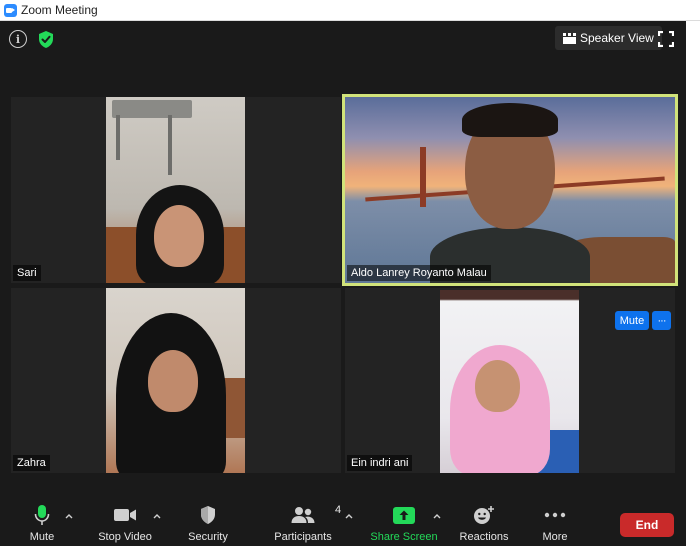 This screenshot has height=546, width=700. Describe the element at coordinates (338, 510) in the screenshot. I see `participants-count: 4` at that location.